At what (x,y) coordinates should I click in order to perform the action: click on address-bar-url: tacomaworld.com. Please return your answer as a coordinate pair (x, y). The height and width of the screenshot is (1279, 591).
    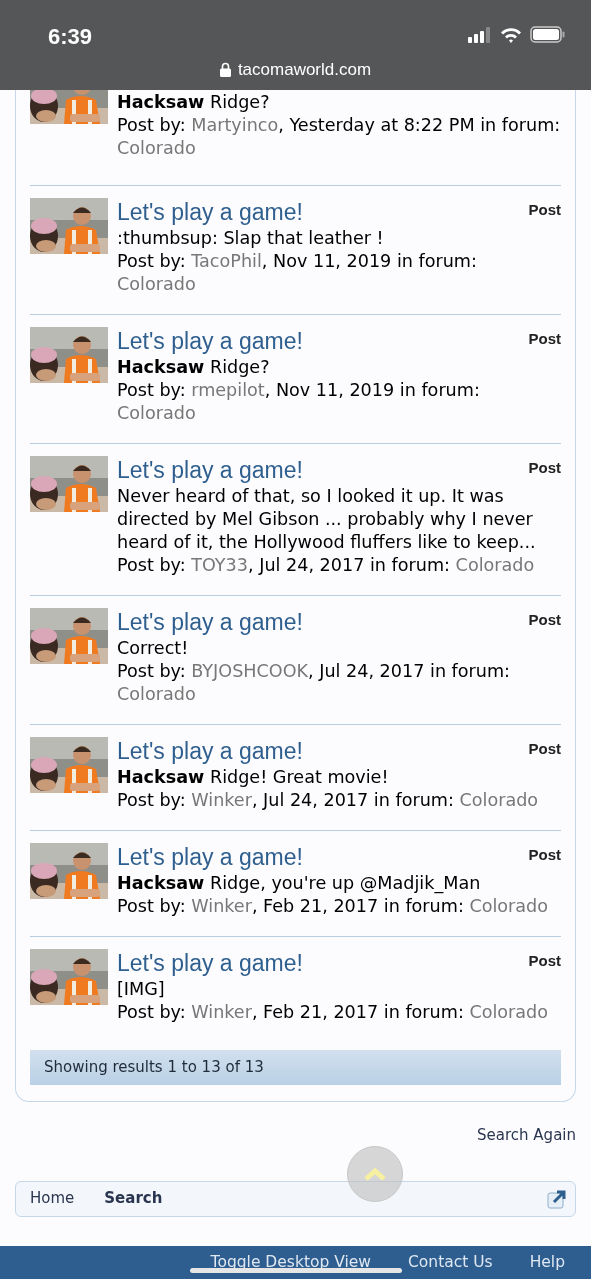
    Looking at the image, I should click on (304, 70).